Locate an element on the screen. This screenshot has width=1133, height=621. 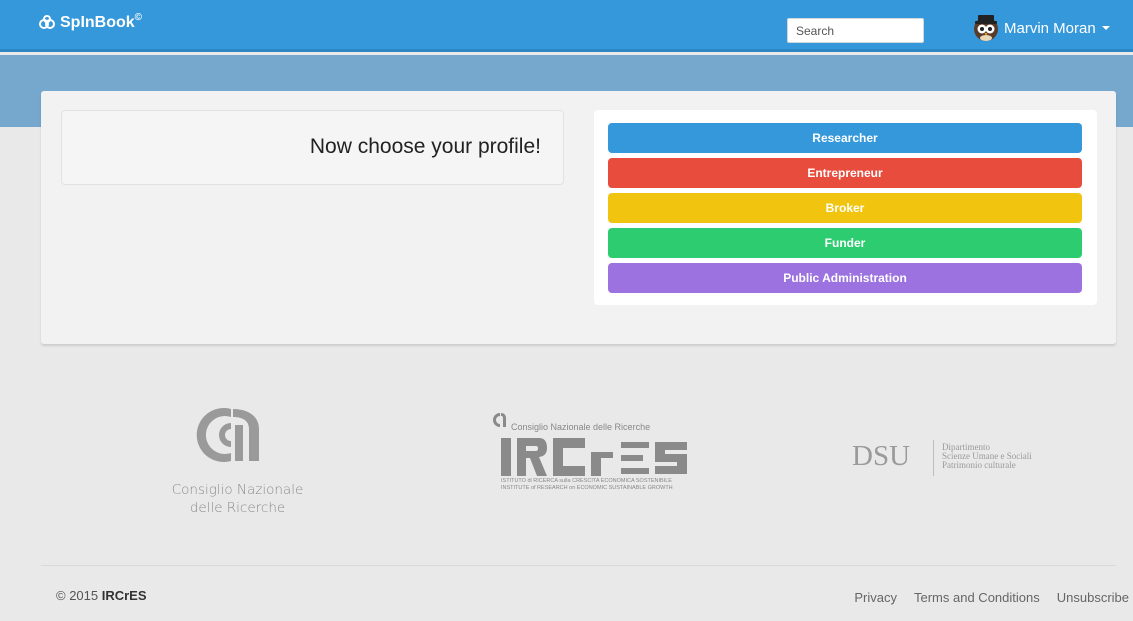
search-input is located at coordinates (855, 30).